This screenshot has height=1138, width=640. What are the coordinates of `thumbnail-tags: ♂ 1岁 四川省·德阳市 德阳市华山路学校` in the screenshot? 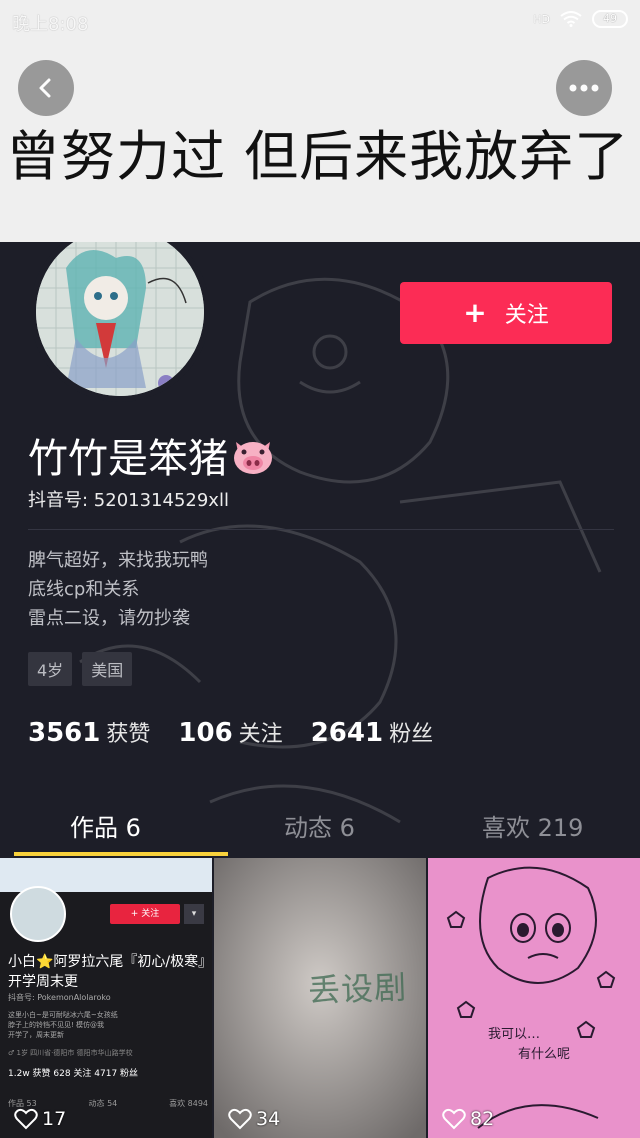 It's located at (70, 1053).